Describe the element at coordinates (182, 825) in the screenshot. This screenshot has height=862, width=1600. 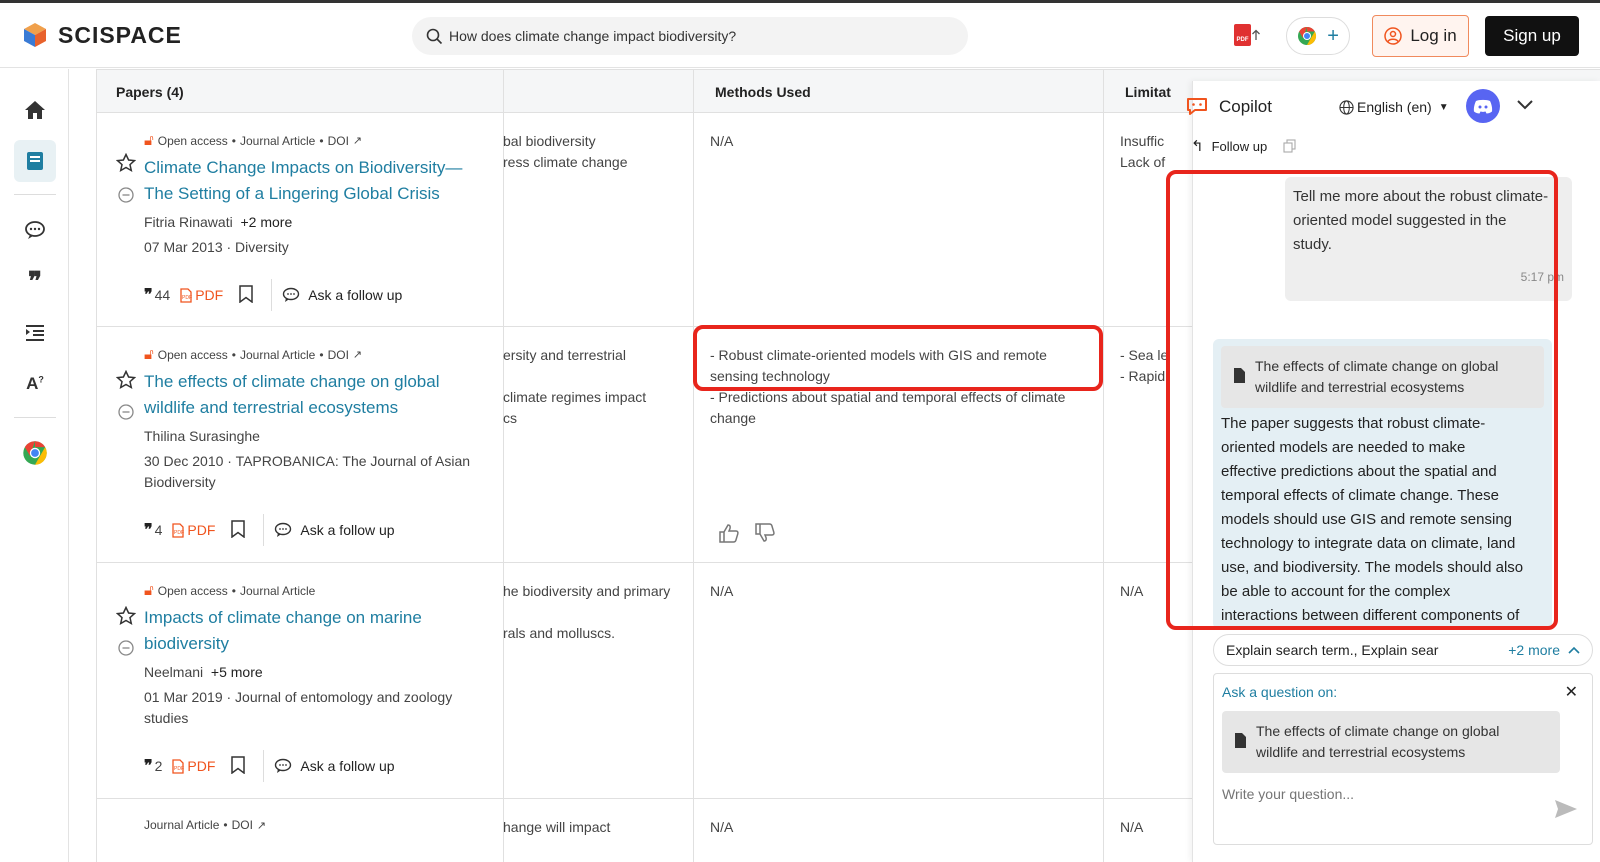
I see `type-label: Journal Article` at that location.